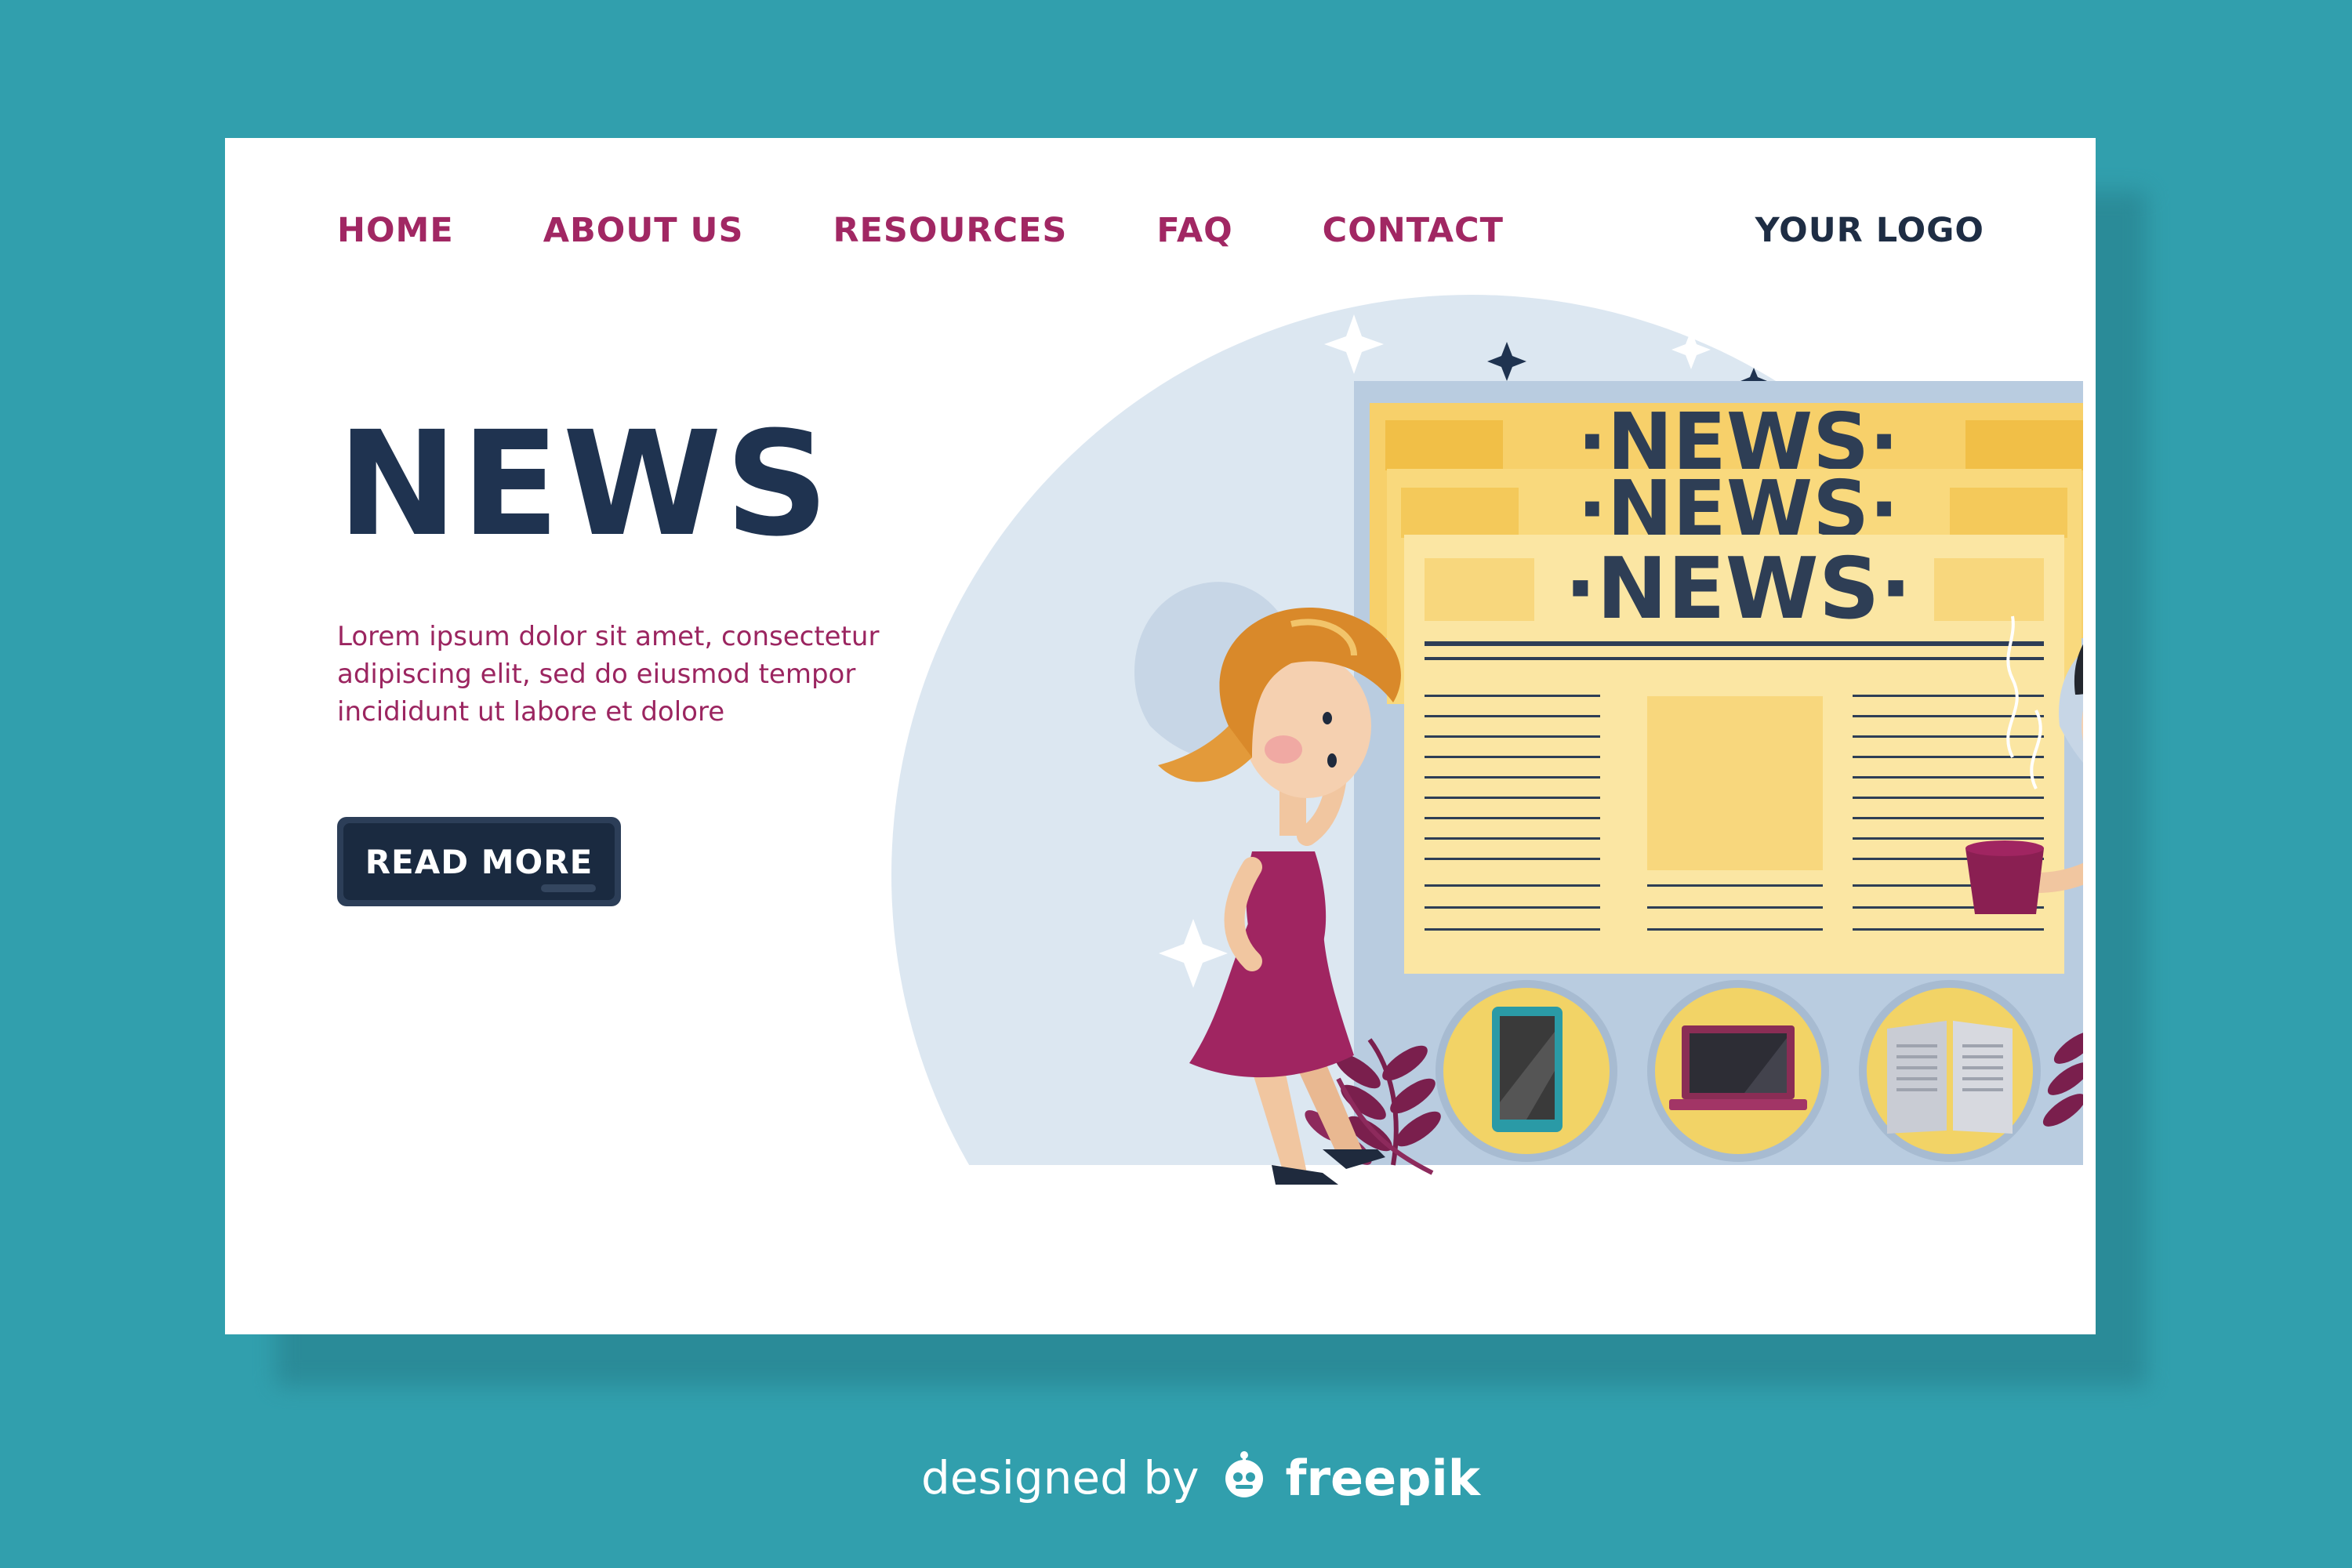 This screenshot has width=2352, height=1568. What do you see at coordinates (1950, 1071) in the screenshot?
I see `newspaper-icon` at bounding box center [1950, 1071].